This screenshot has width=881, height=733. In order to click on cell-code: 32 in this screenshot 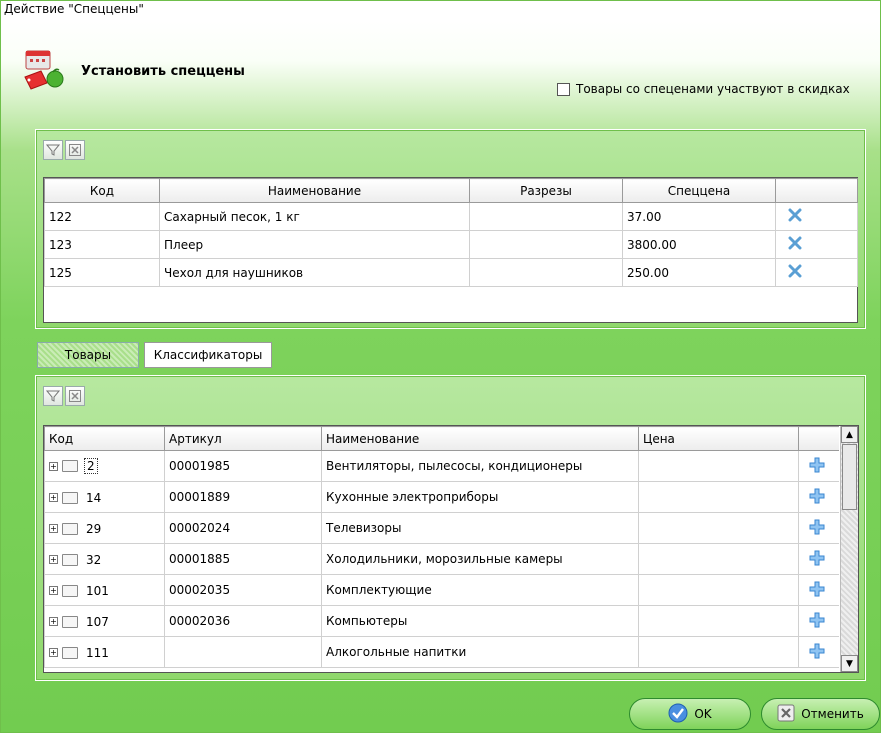, I will do `click(94, 559)`.